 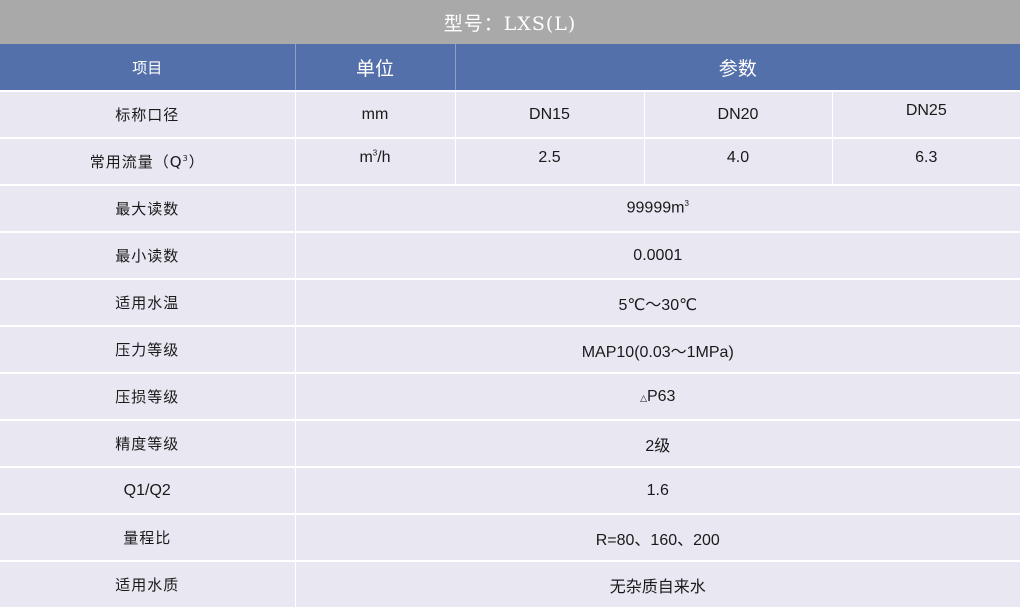 I want to click on row-label: 常用流量（Q3）, so click(x=148, y=162).